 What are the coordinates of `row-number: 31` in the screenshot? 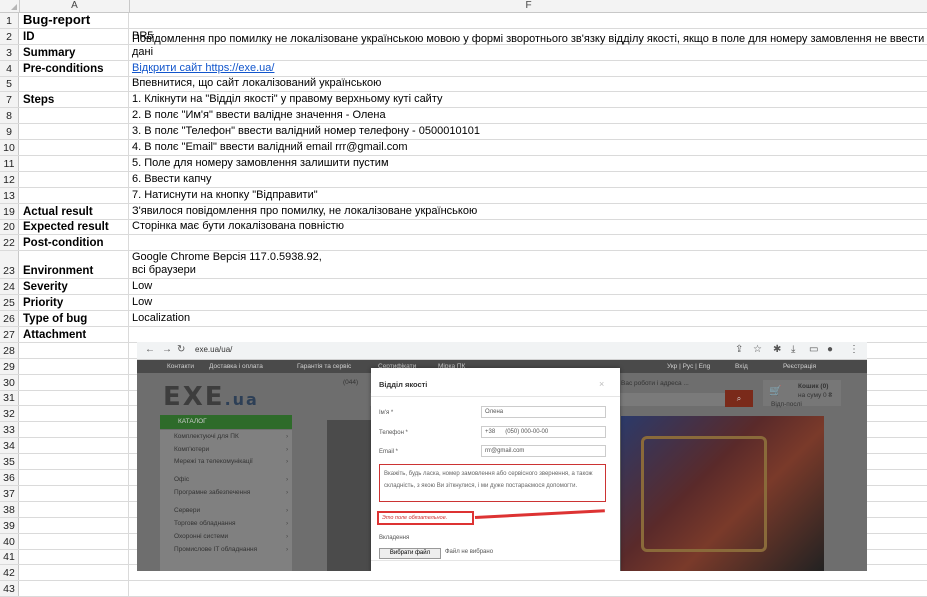 It's located at (9, 398).